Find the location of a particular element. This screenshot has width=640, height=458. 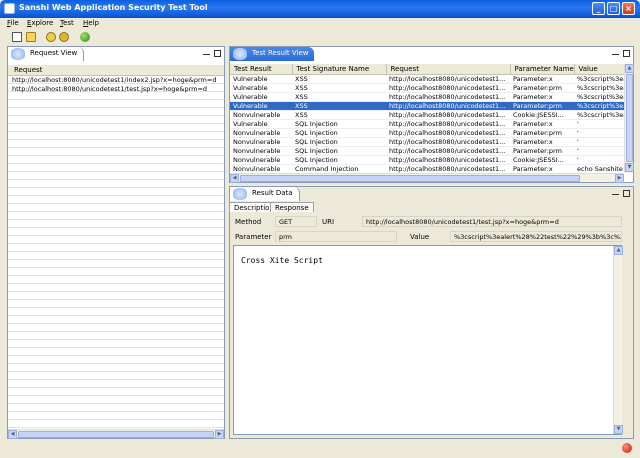

parameter-field: prm is located at coordinates (336, 236).